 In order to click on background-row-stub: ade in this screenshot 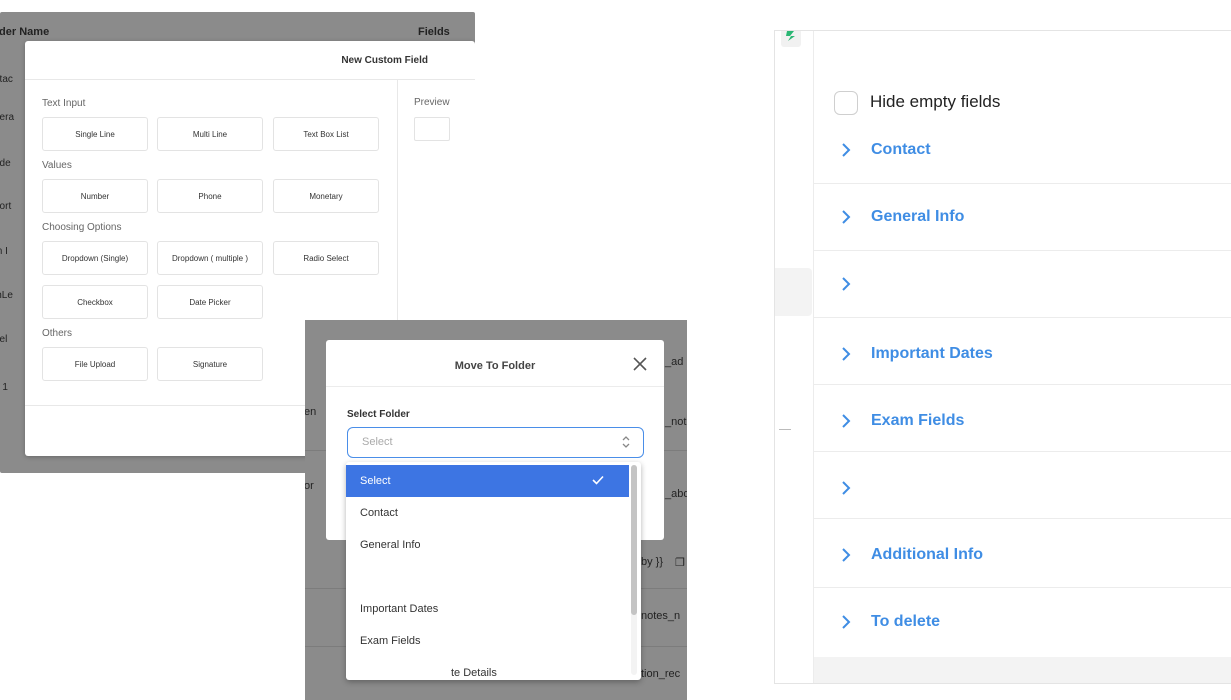, I will do `click(5, 163)`.